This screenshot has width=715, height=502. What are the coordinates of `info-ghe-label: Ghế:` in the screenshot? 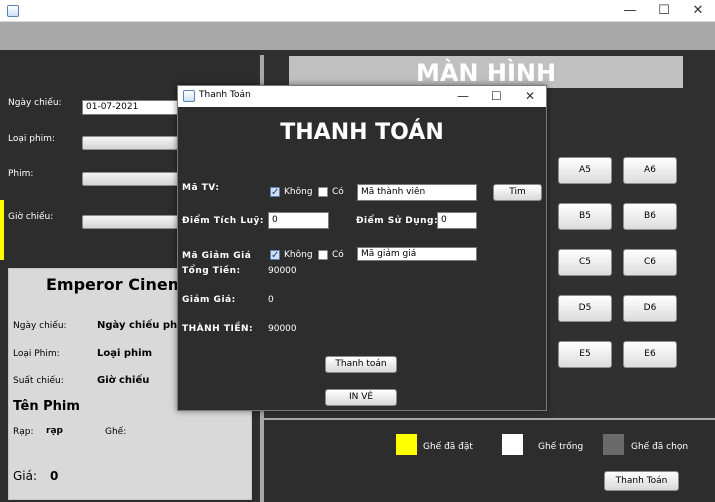 It's located at (116, 432).